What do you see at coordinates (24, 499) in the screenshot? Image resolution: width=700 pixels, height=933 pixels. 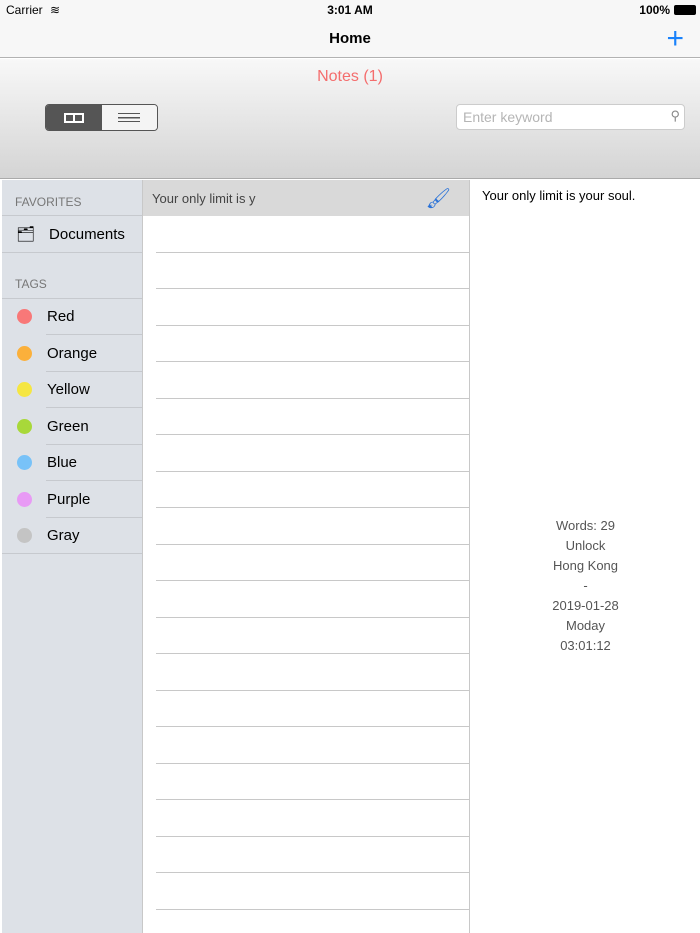 I see `purple-dot-icon` at bounding box center [24, 499].